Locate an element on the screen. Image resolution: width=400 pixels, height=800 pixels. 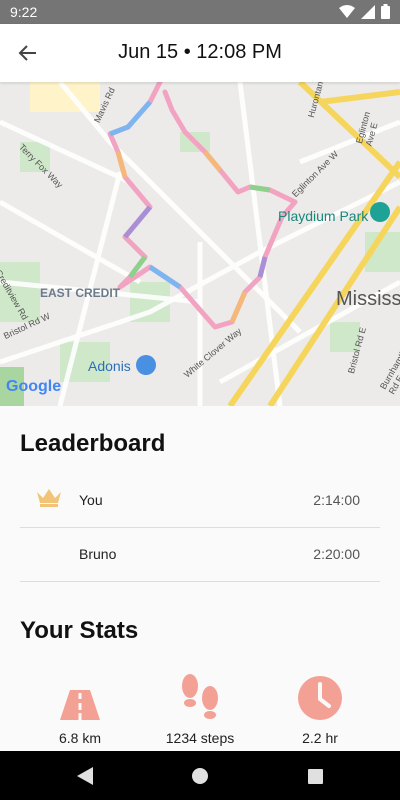
stat-steps: 1234 steps is located at coordinates (200, 707).